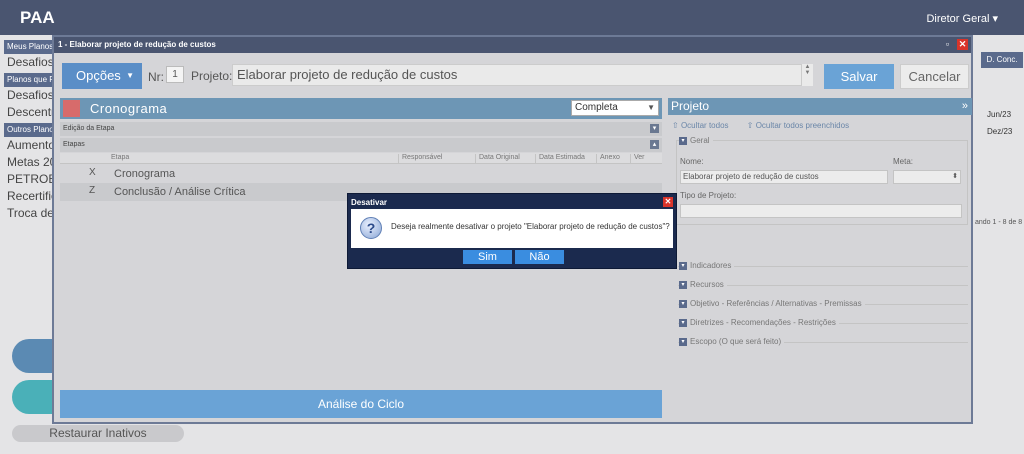 The width and height of the screenshot is (1024, 454). I want to click on section-toggle: ▾ Escopo (O que será feito), so click(732, 341).